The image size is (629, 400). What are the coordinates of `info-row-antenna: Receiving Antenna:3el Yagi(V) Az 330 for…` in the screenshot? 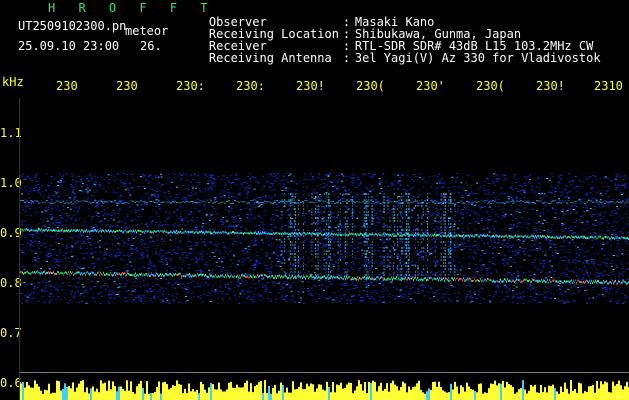 It's located at (390, 58).